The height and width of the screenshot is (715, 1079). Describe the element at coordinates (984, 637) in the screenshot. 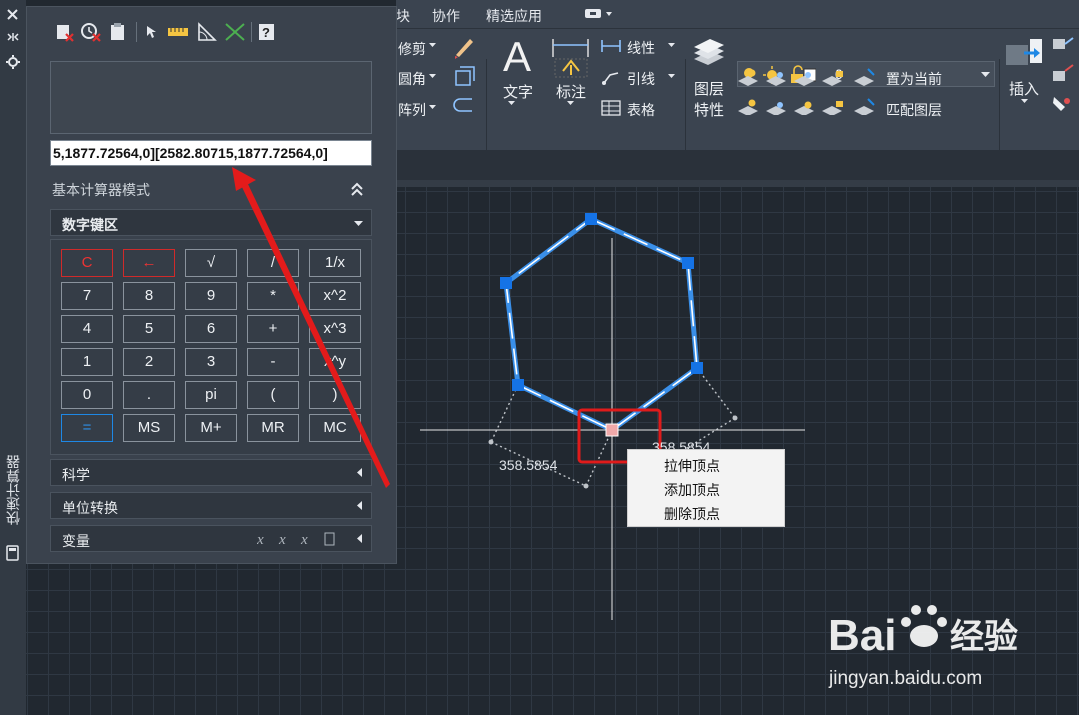

I see `watermark-logo-text-2: 经验` at that location.